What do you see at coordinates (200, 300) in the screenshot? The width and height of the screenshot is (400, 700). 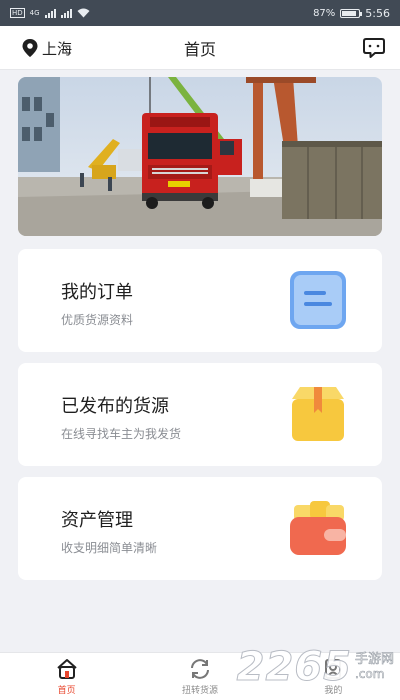 I see `card-my-orders: 我的订单 优质货源资料` at bounding box center [200, 300].